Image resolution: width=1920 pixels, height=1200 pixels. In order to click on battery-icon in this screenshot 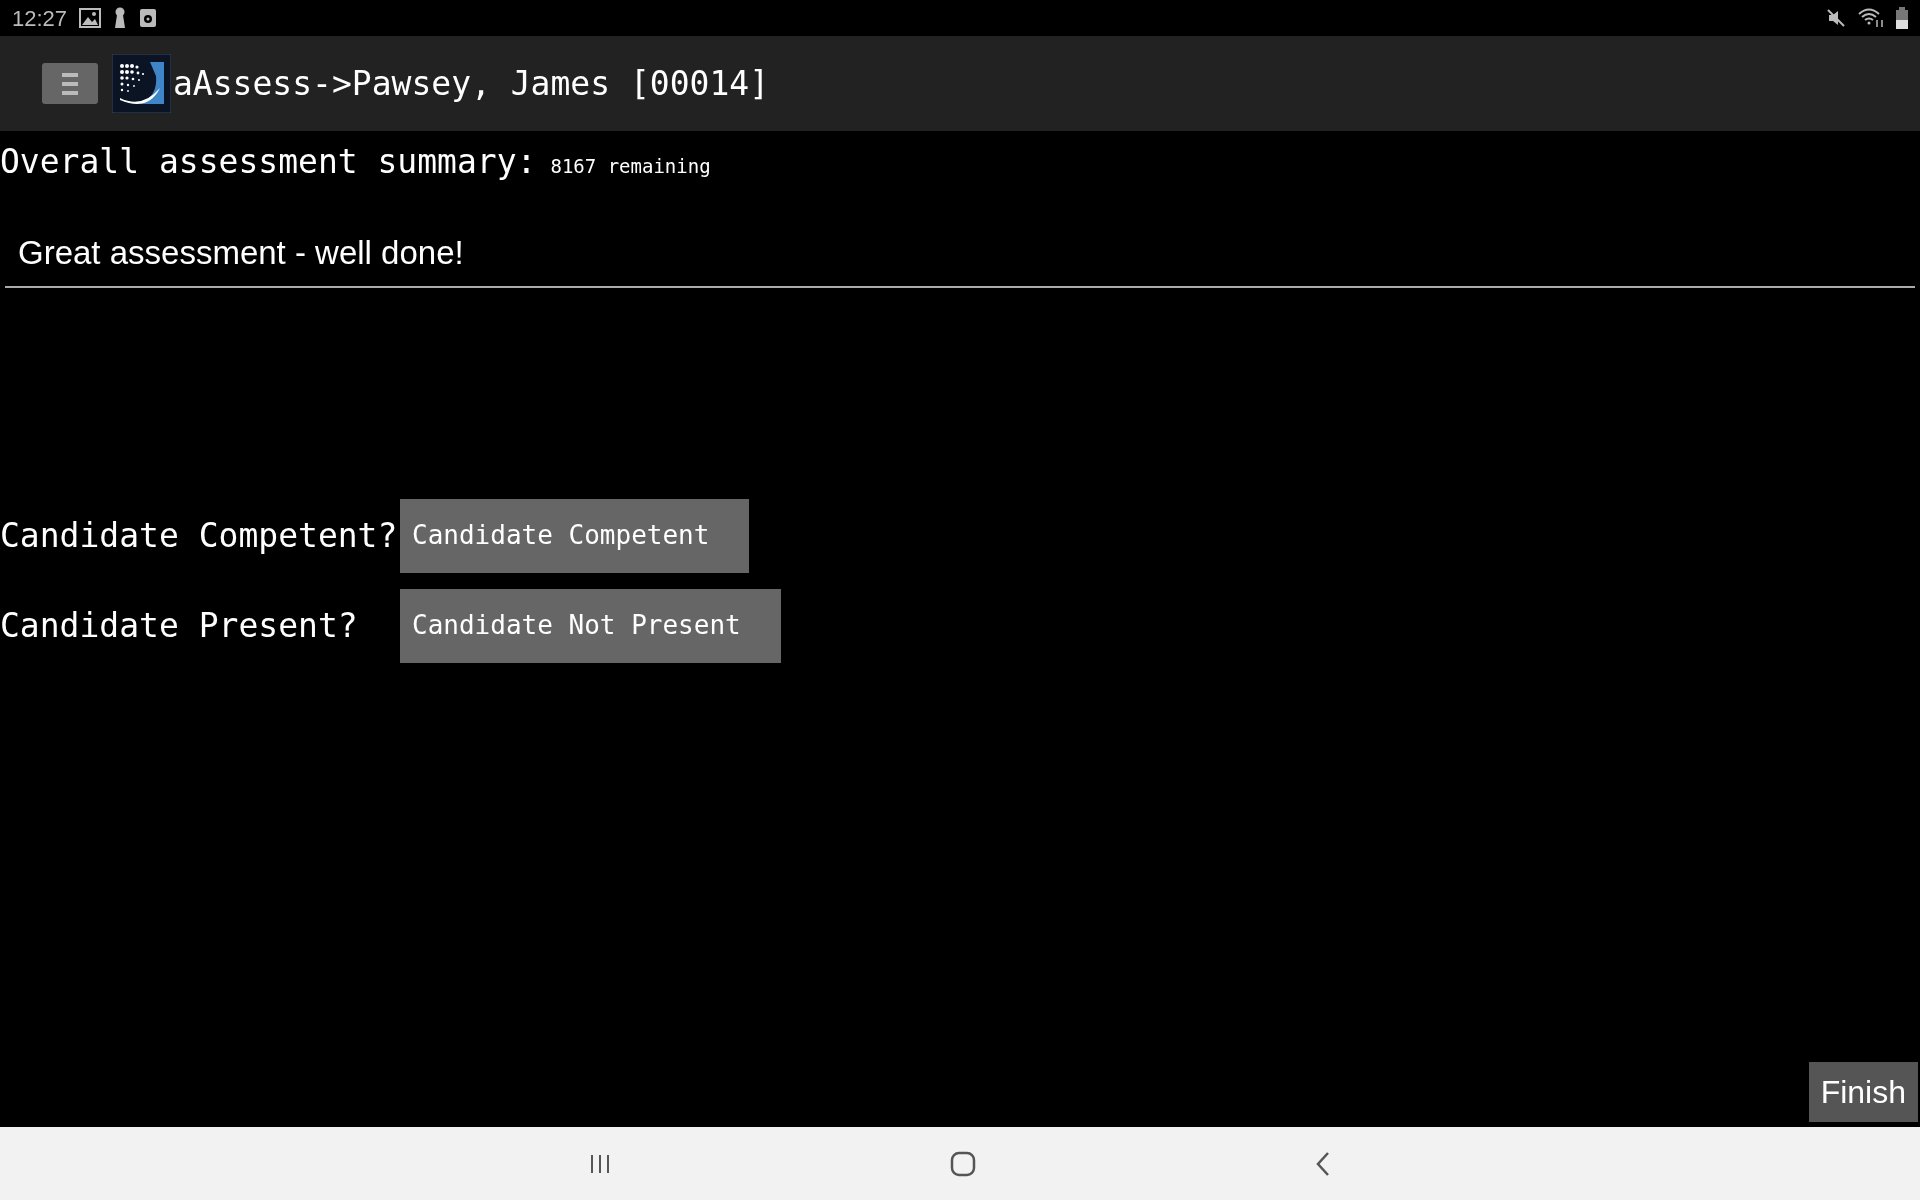, I will do `click(1902, 18)`.